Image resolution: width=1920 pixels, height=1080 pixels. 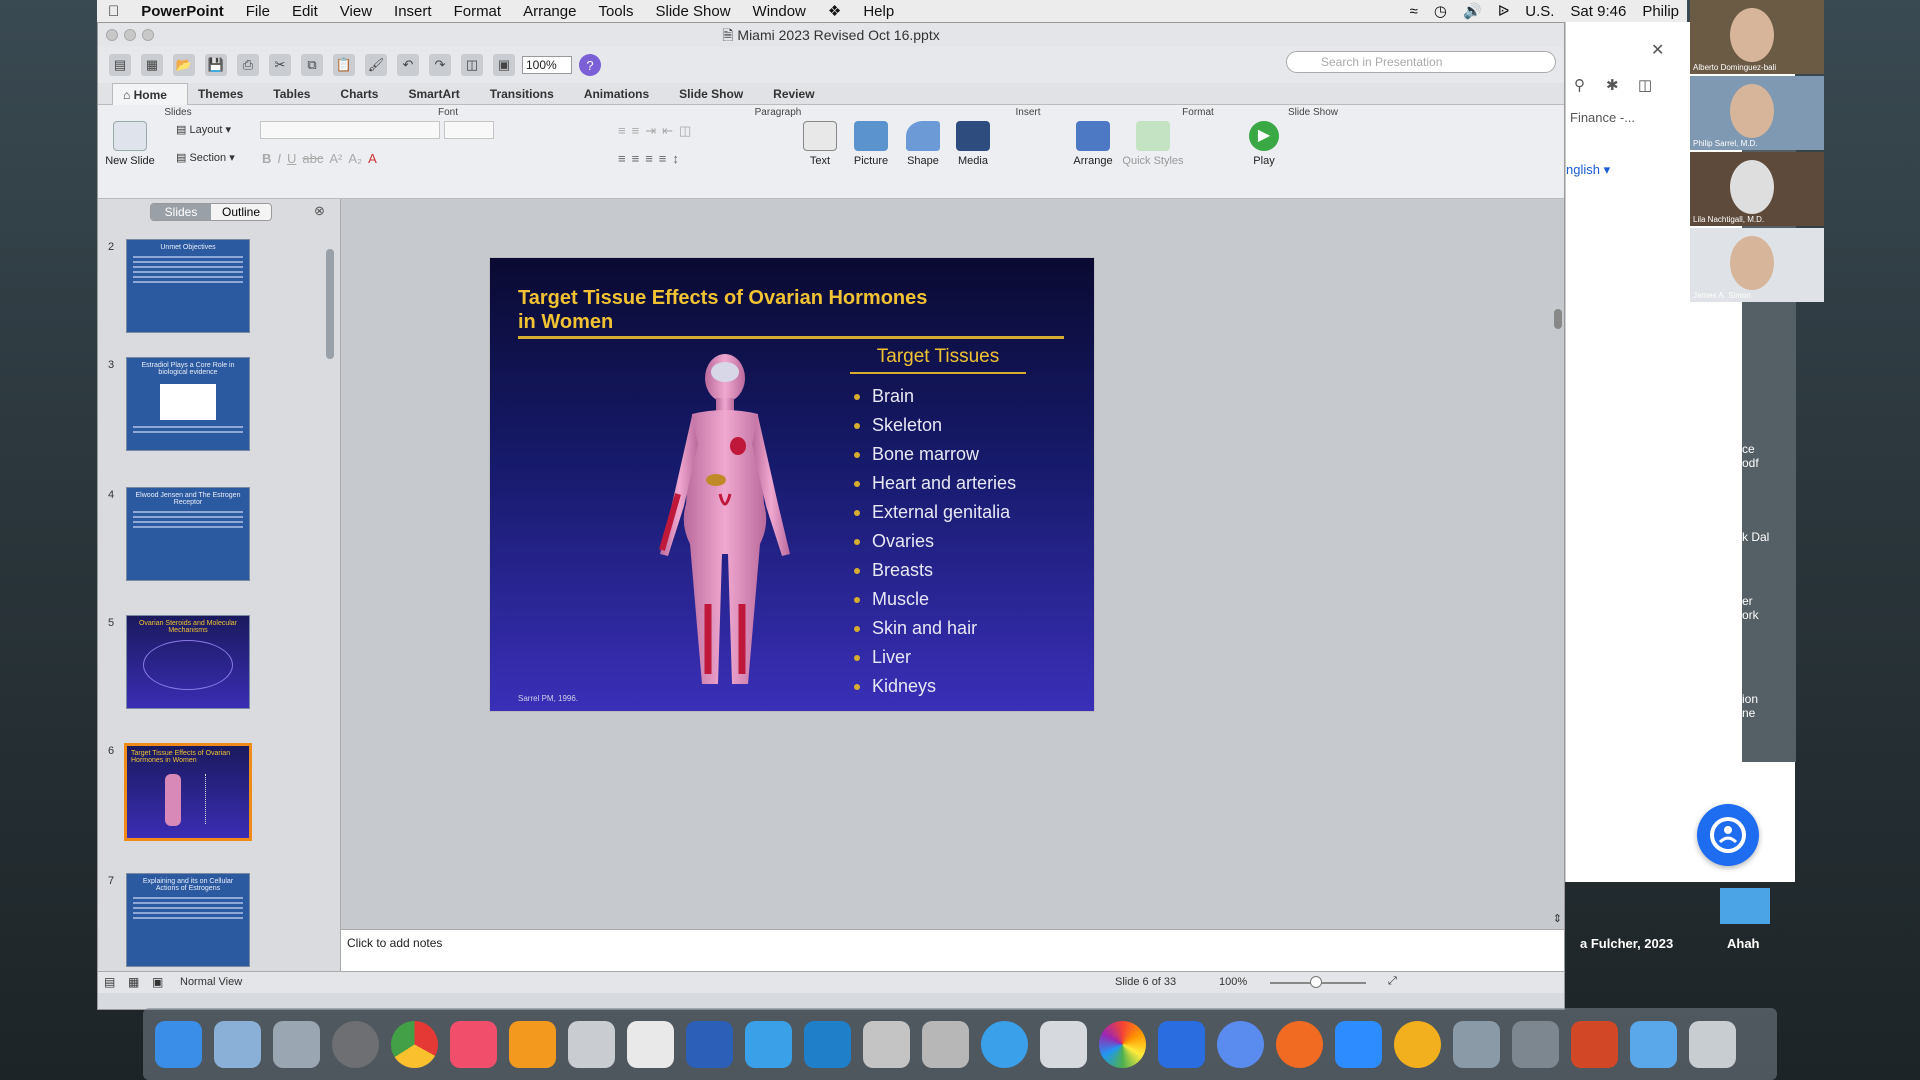 What do you see at coordinates (1358, 1044) in the screenshot?
I see `zoom-icon` at bounding box center [1358, 1044].